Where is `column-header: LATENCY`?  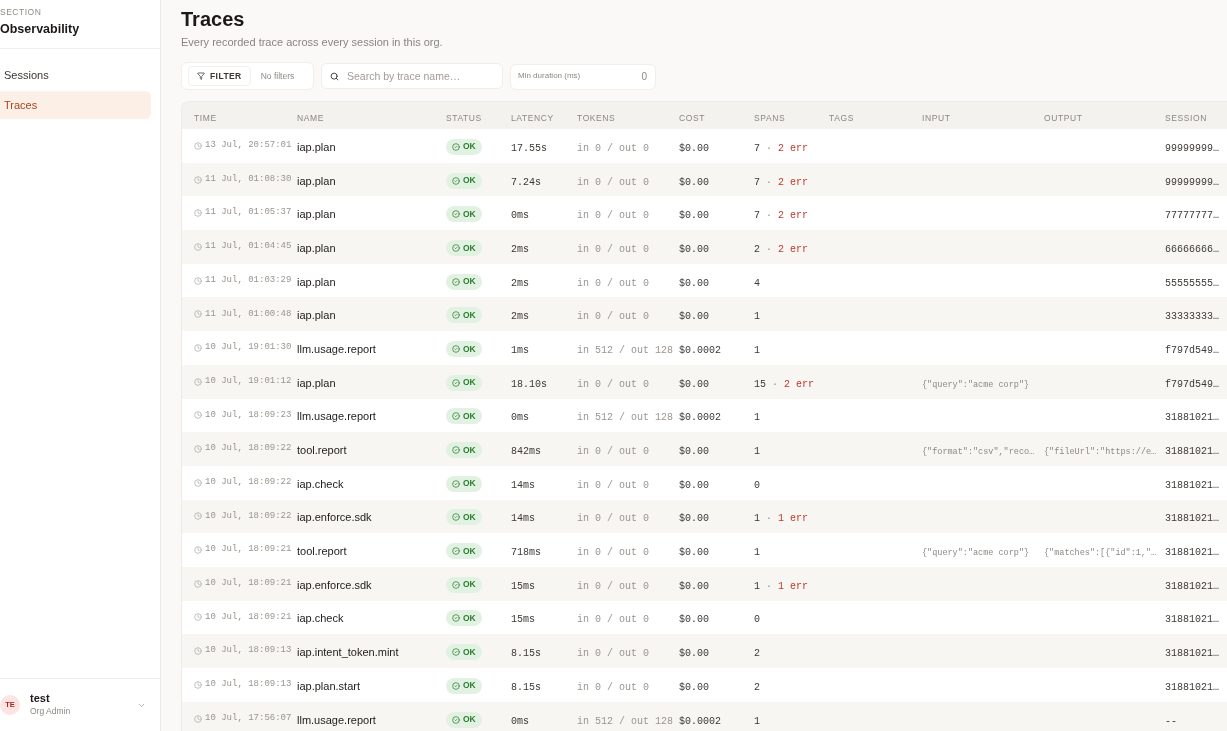
column-header: LATENCY is located at coordinates (532, 117).